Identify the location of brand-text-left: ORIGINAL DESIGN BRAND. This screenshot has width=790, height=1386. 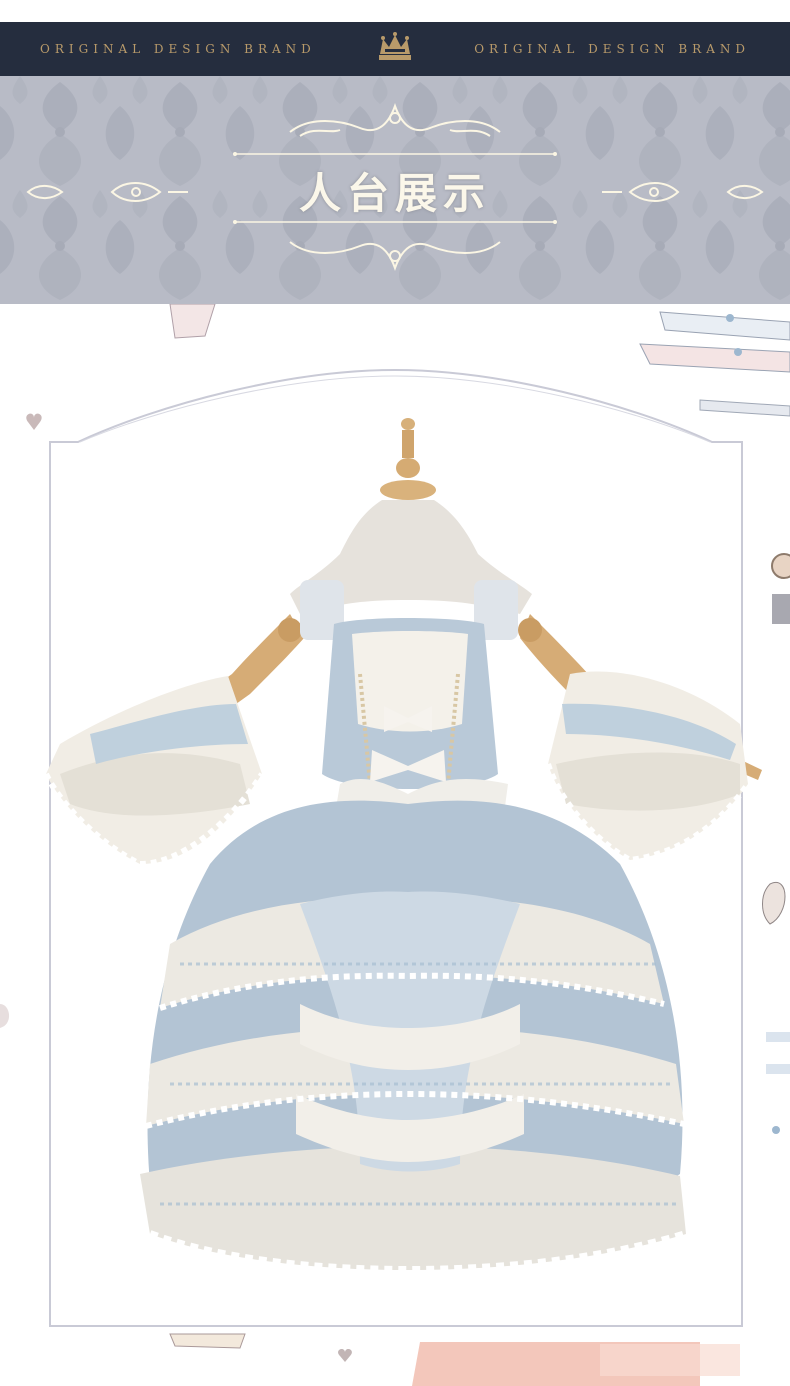
(178, 49).